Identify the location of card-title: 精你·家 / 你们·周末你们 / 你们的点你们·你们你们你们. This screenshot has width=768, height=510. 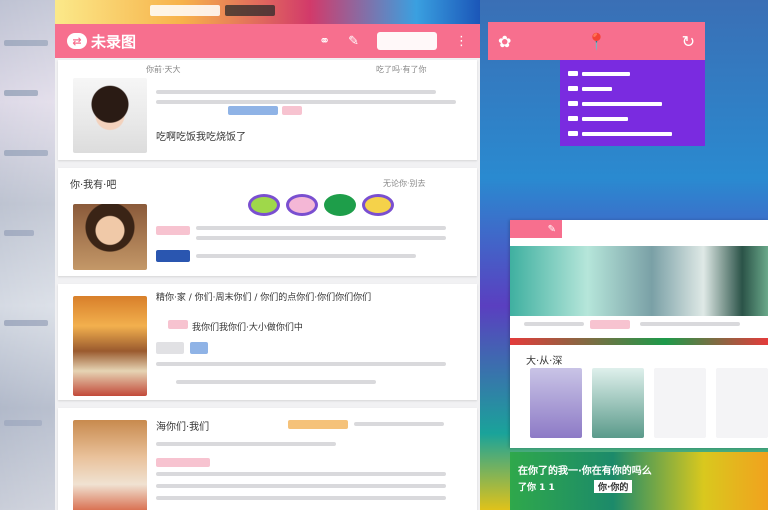
(264, 298).